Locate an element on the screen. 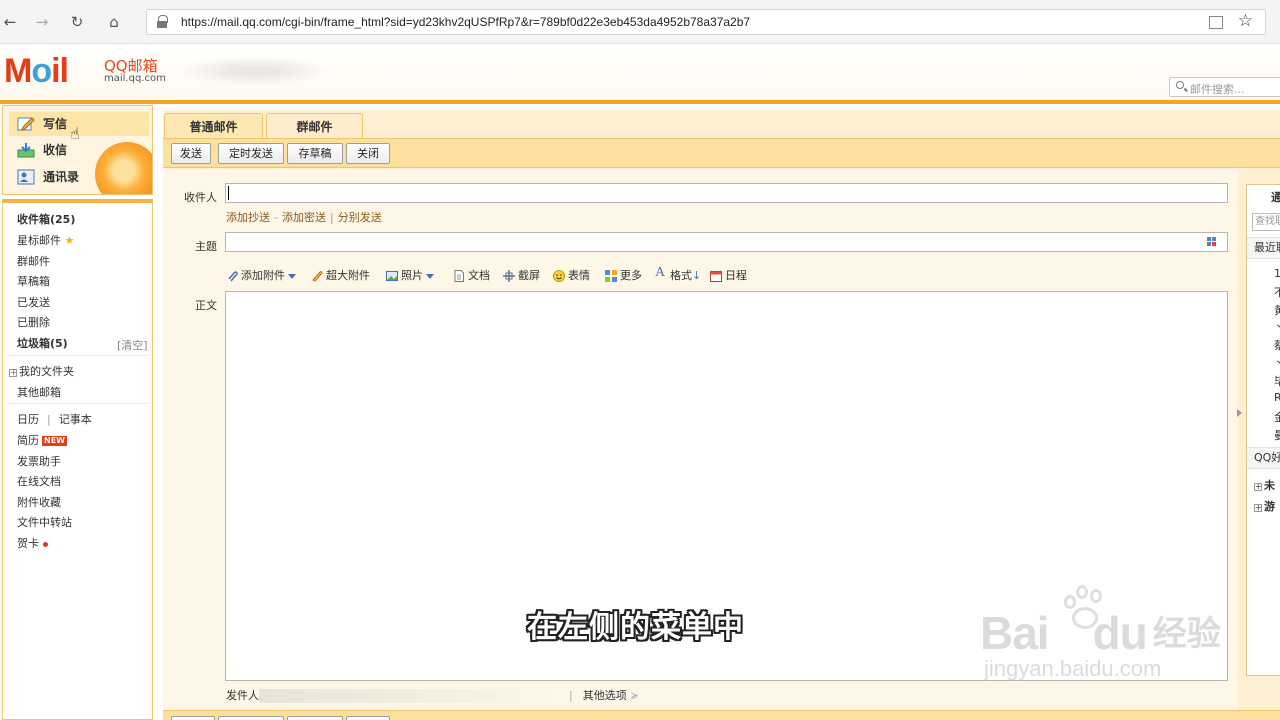 The image size is (1280, 720). sender-label: 发件人 is located at coordinates (242, 695).